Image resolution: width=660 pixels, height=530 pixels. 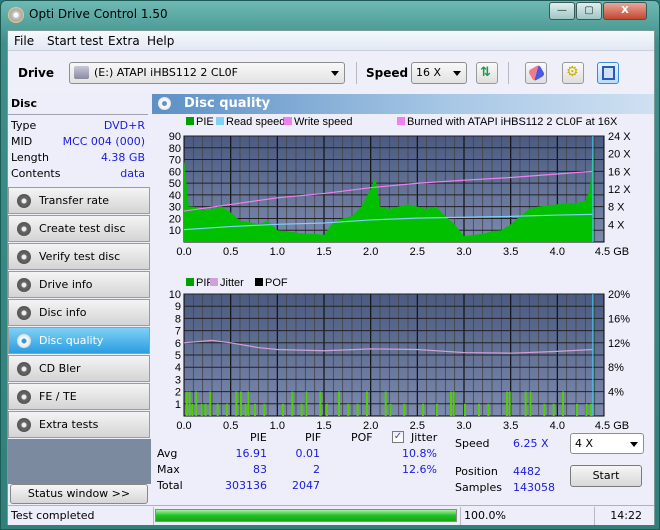 What do you see at coordinates (175, 161) in the screenshot?
I see `y-tick-label: 70` at bounding box center [175, 161].